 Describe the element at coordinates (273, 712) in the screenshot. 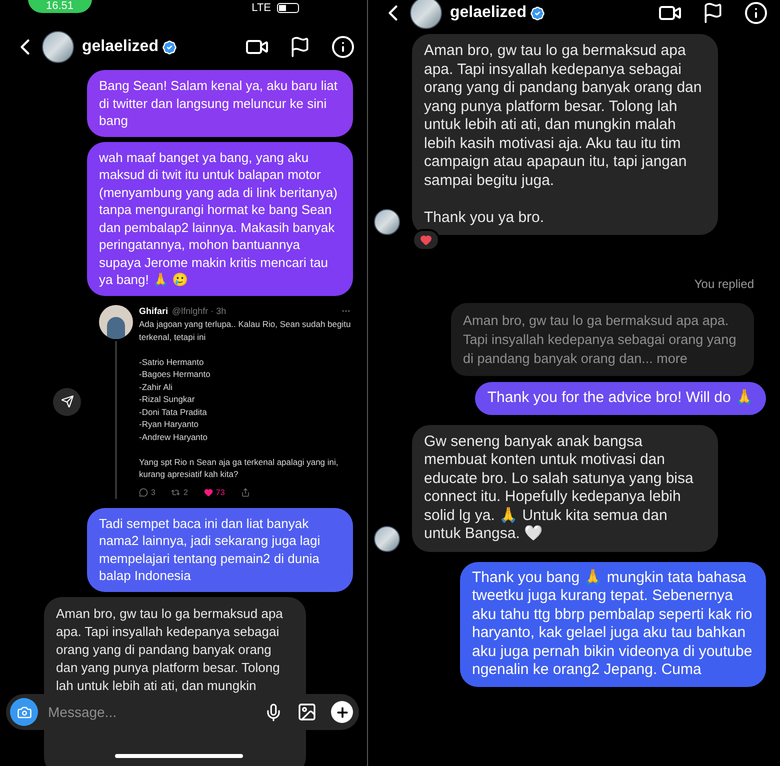

I see `mic-icon` at that location.